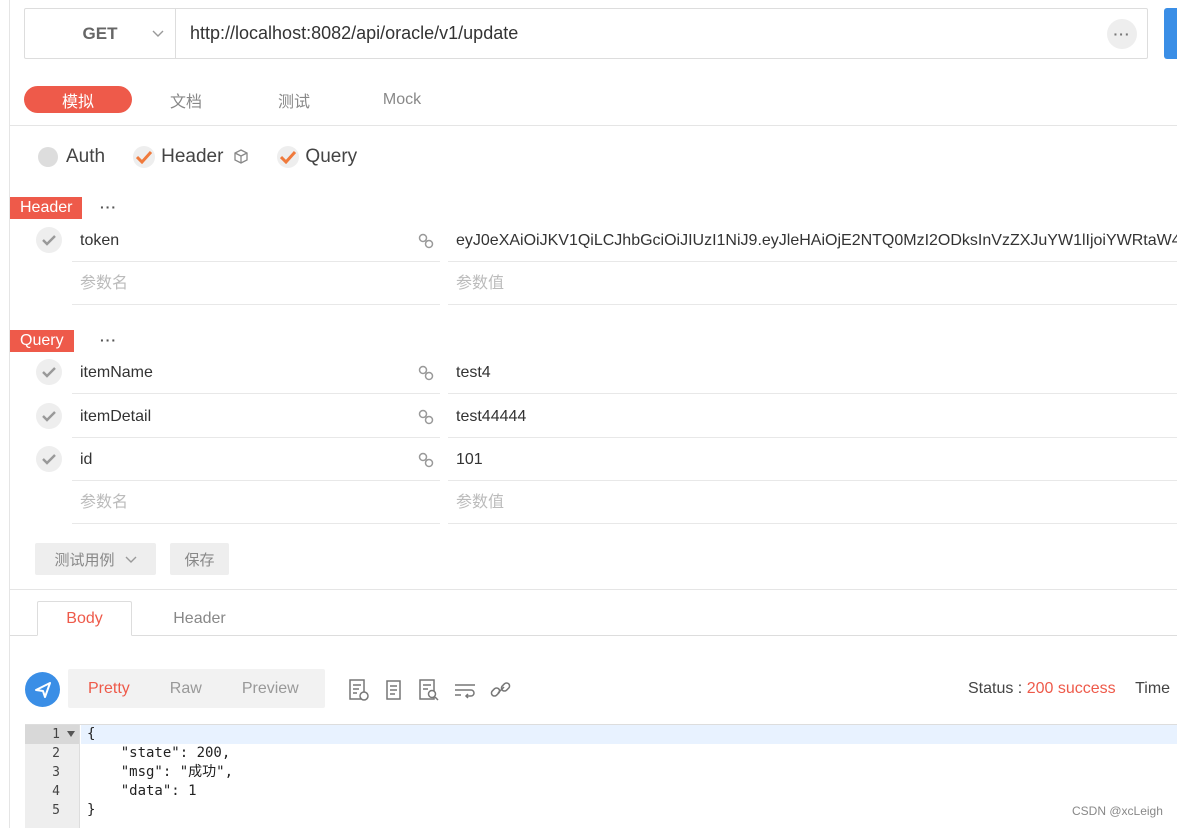  What do you see at coordinates (812, 459) in the screenshot?
I see `param-value: 101` at bounding box center [812, 459].